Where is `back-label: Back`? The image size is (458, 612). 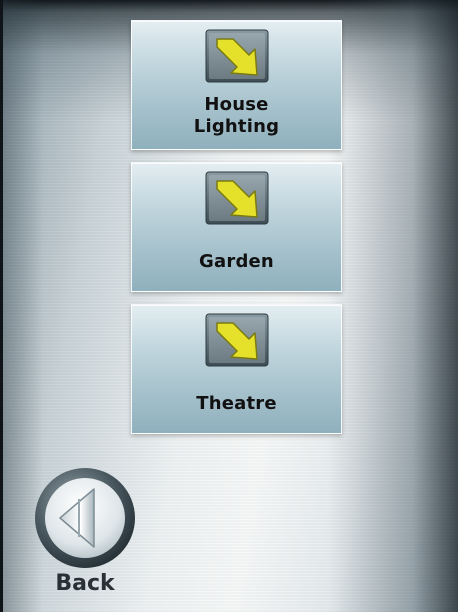 back-label: Back is located at coordinates (85, 583).